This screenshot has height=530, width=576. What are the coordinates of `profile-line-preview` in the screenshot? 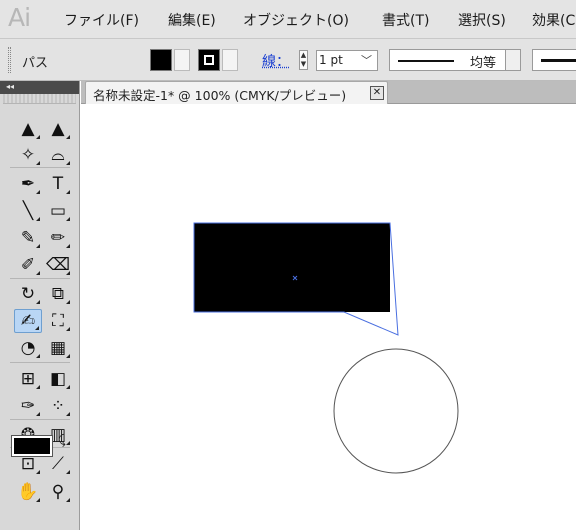 It's located at (426, 61).